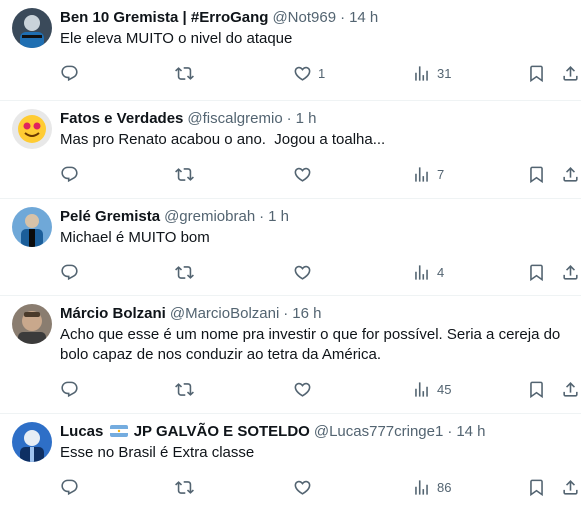  I want to click on views-count: 31, so click(444, 73).